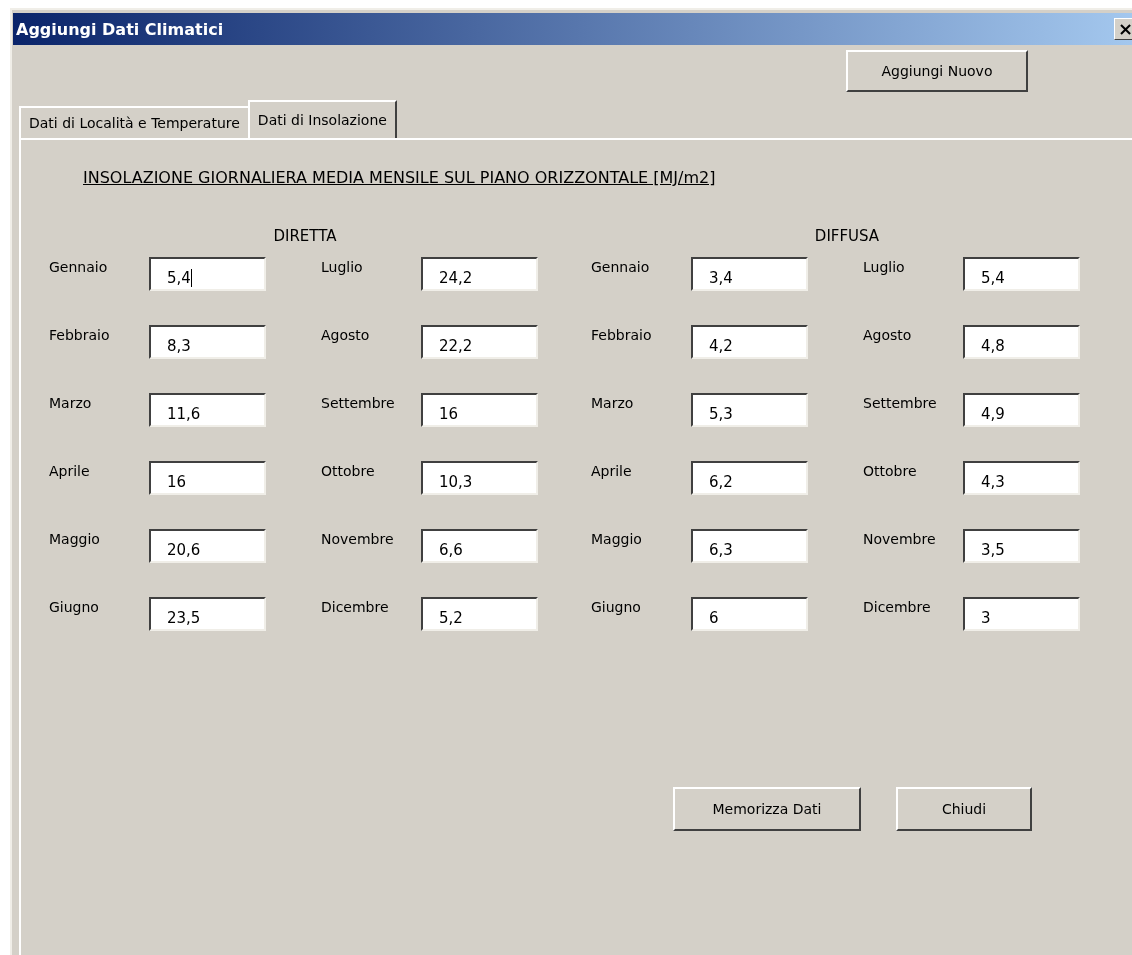 Image resolution: width=1132 pixels, height=955 pixels. Describe the element at coordinates (767, 809) in the screenshot. I see `save-button: Memorizza Dati` at that location.